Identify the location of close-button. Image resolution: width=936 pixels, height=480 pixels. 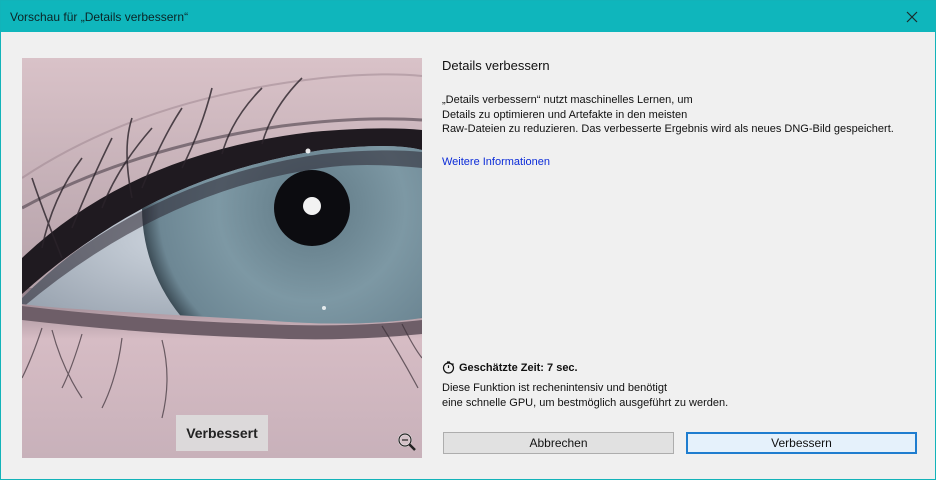
(912, 16).